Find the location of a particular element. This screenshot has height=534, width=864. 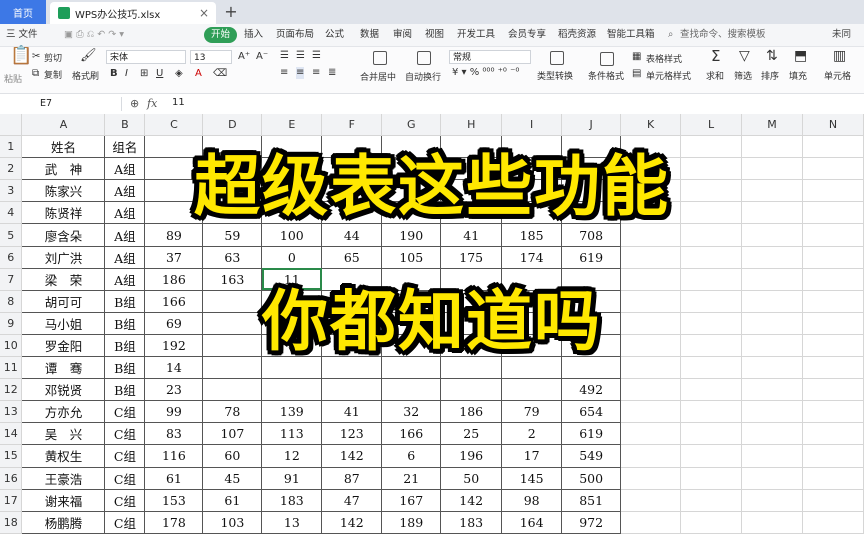

cell-f14: 123 is located at coordinates (352, 434).